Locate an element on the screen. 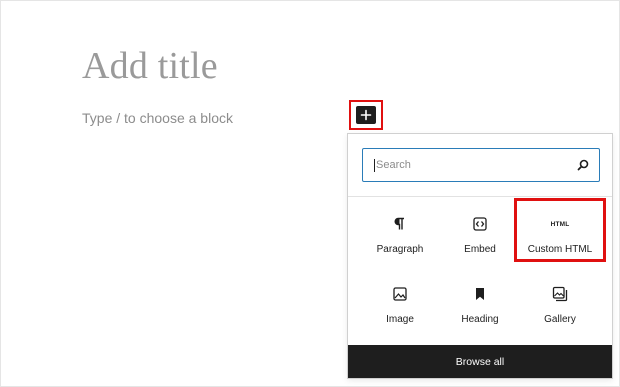  heading-icon is located at coordinates (480, 294).